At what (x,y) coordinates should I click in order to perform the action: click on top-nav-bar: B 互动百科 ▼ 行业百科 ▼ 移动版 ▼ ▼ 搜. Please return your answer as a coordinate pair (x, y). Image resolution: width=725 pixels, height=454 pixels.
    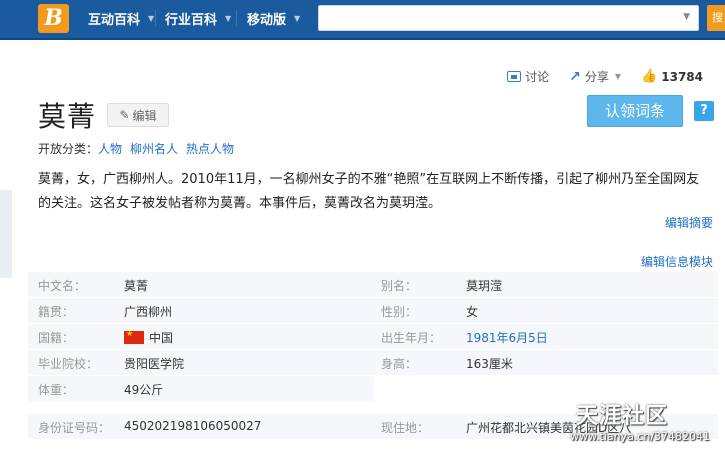
    Looking at the image, I should click on (362, 20).